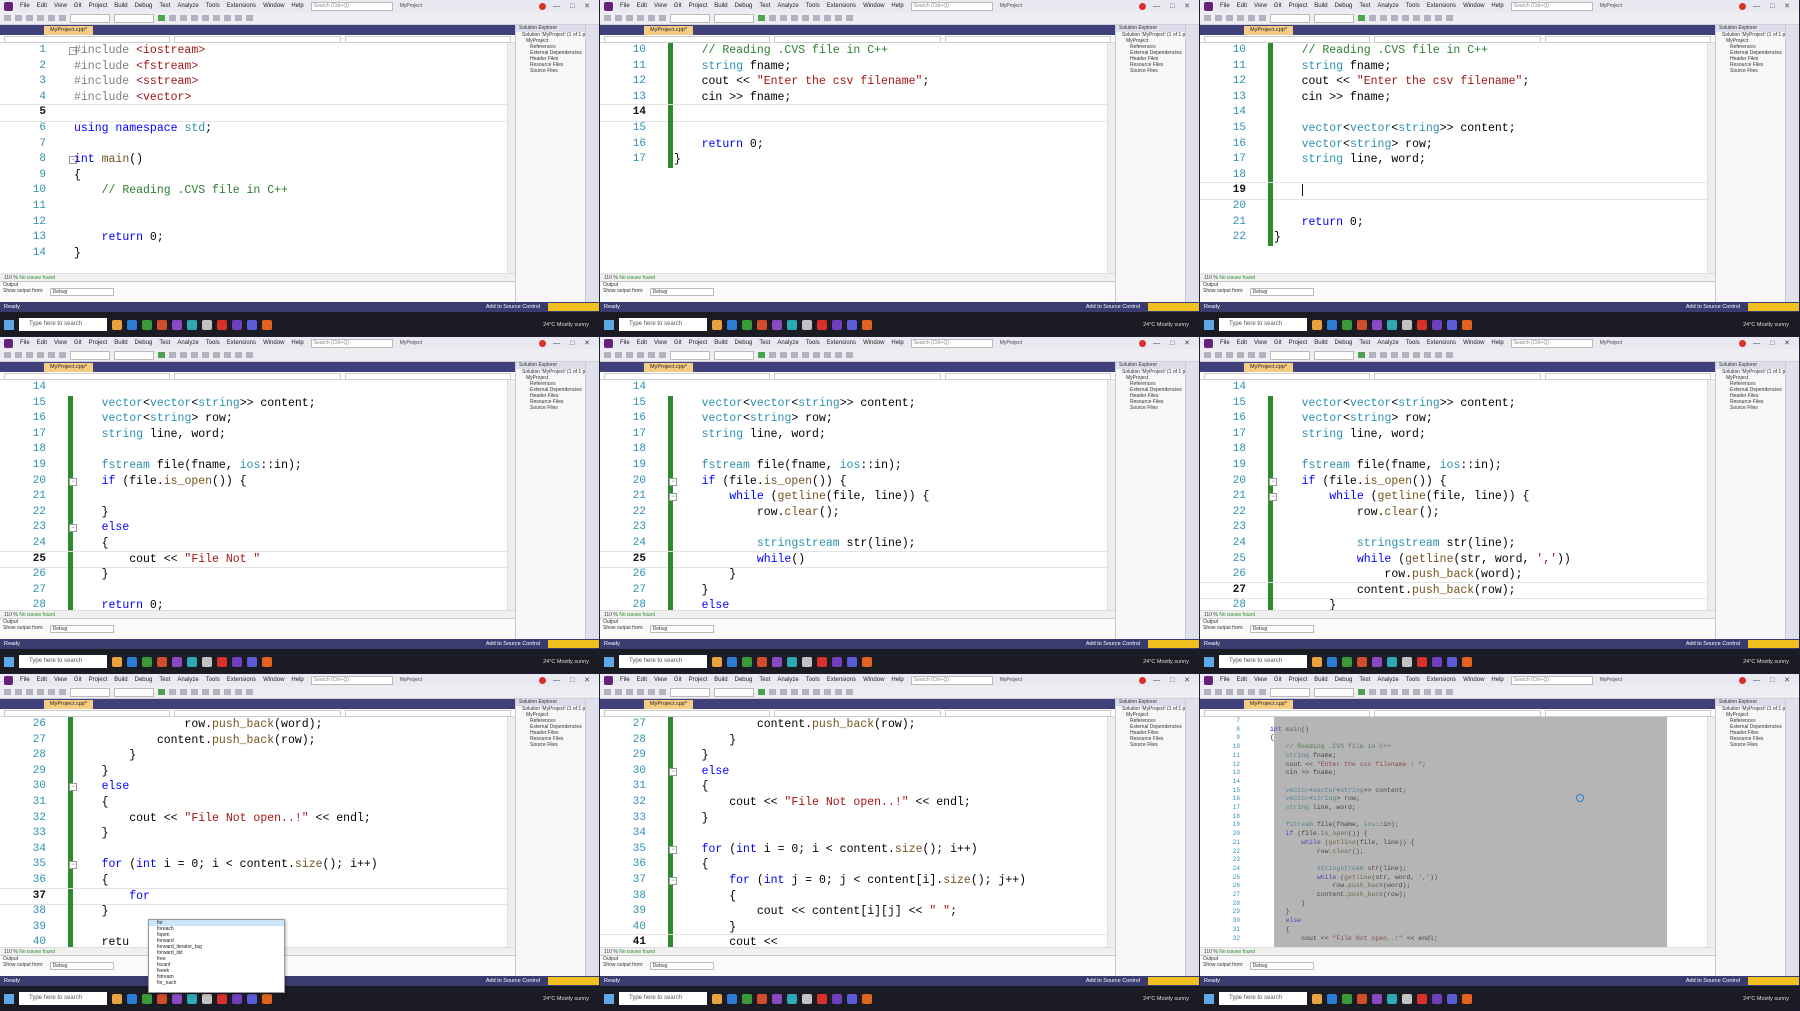  What do you see at coordinates (1298, 6) in the screenshot?
I see `menu-item: Project` at bounding box center [1298, 6].